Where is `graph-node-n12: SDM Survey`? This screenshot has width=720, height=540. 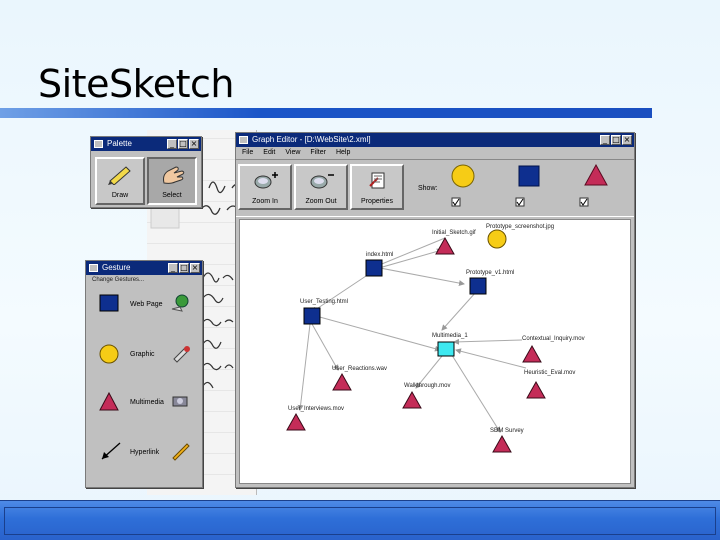 graph-node-n12: SDM Survey is located at coordinates (507, 440).